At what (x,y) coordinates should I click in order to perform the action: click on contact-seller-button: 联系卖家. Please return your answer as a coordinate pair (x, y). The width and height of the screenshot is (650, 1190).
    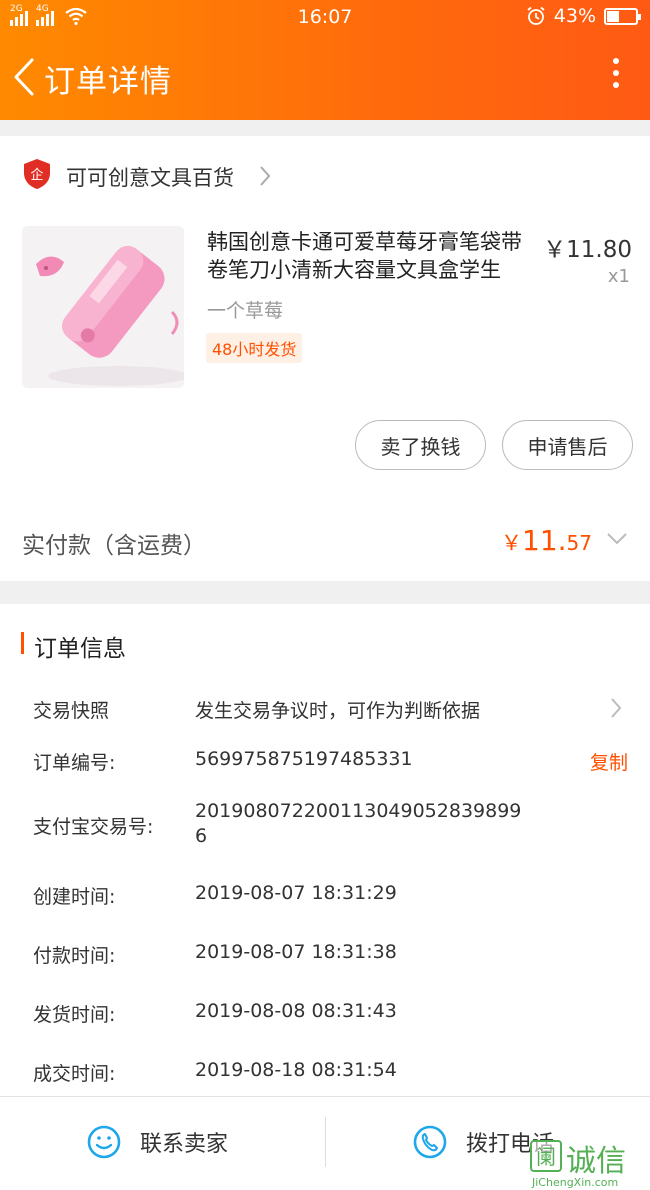
    Looking at the image, I should click on (157, 1142).